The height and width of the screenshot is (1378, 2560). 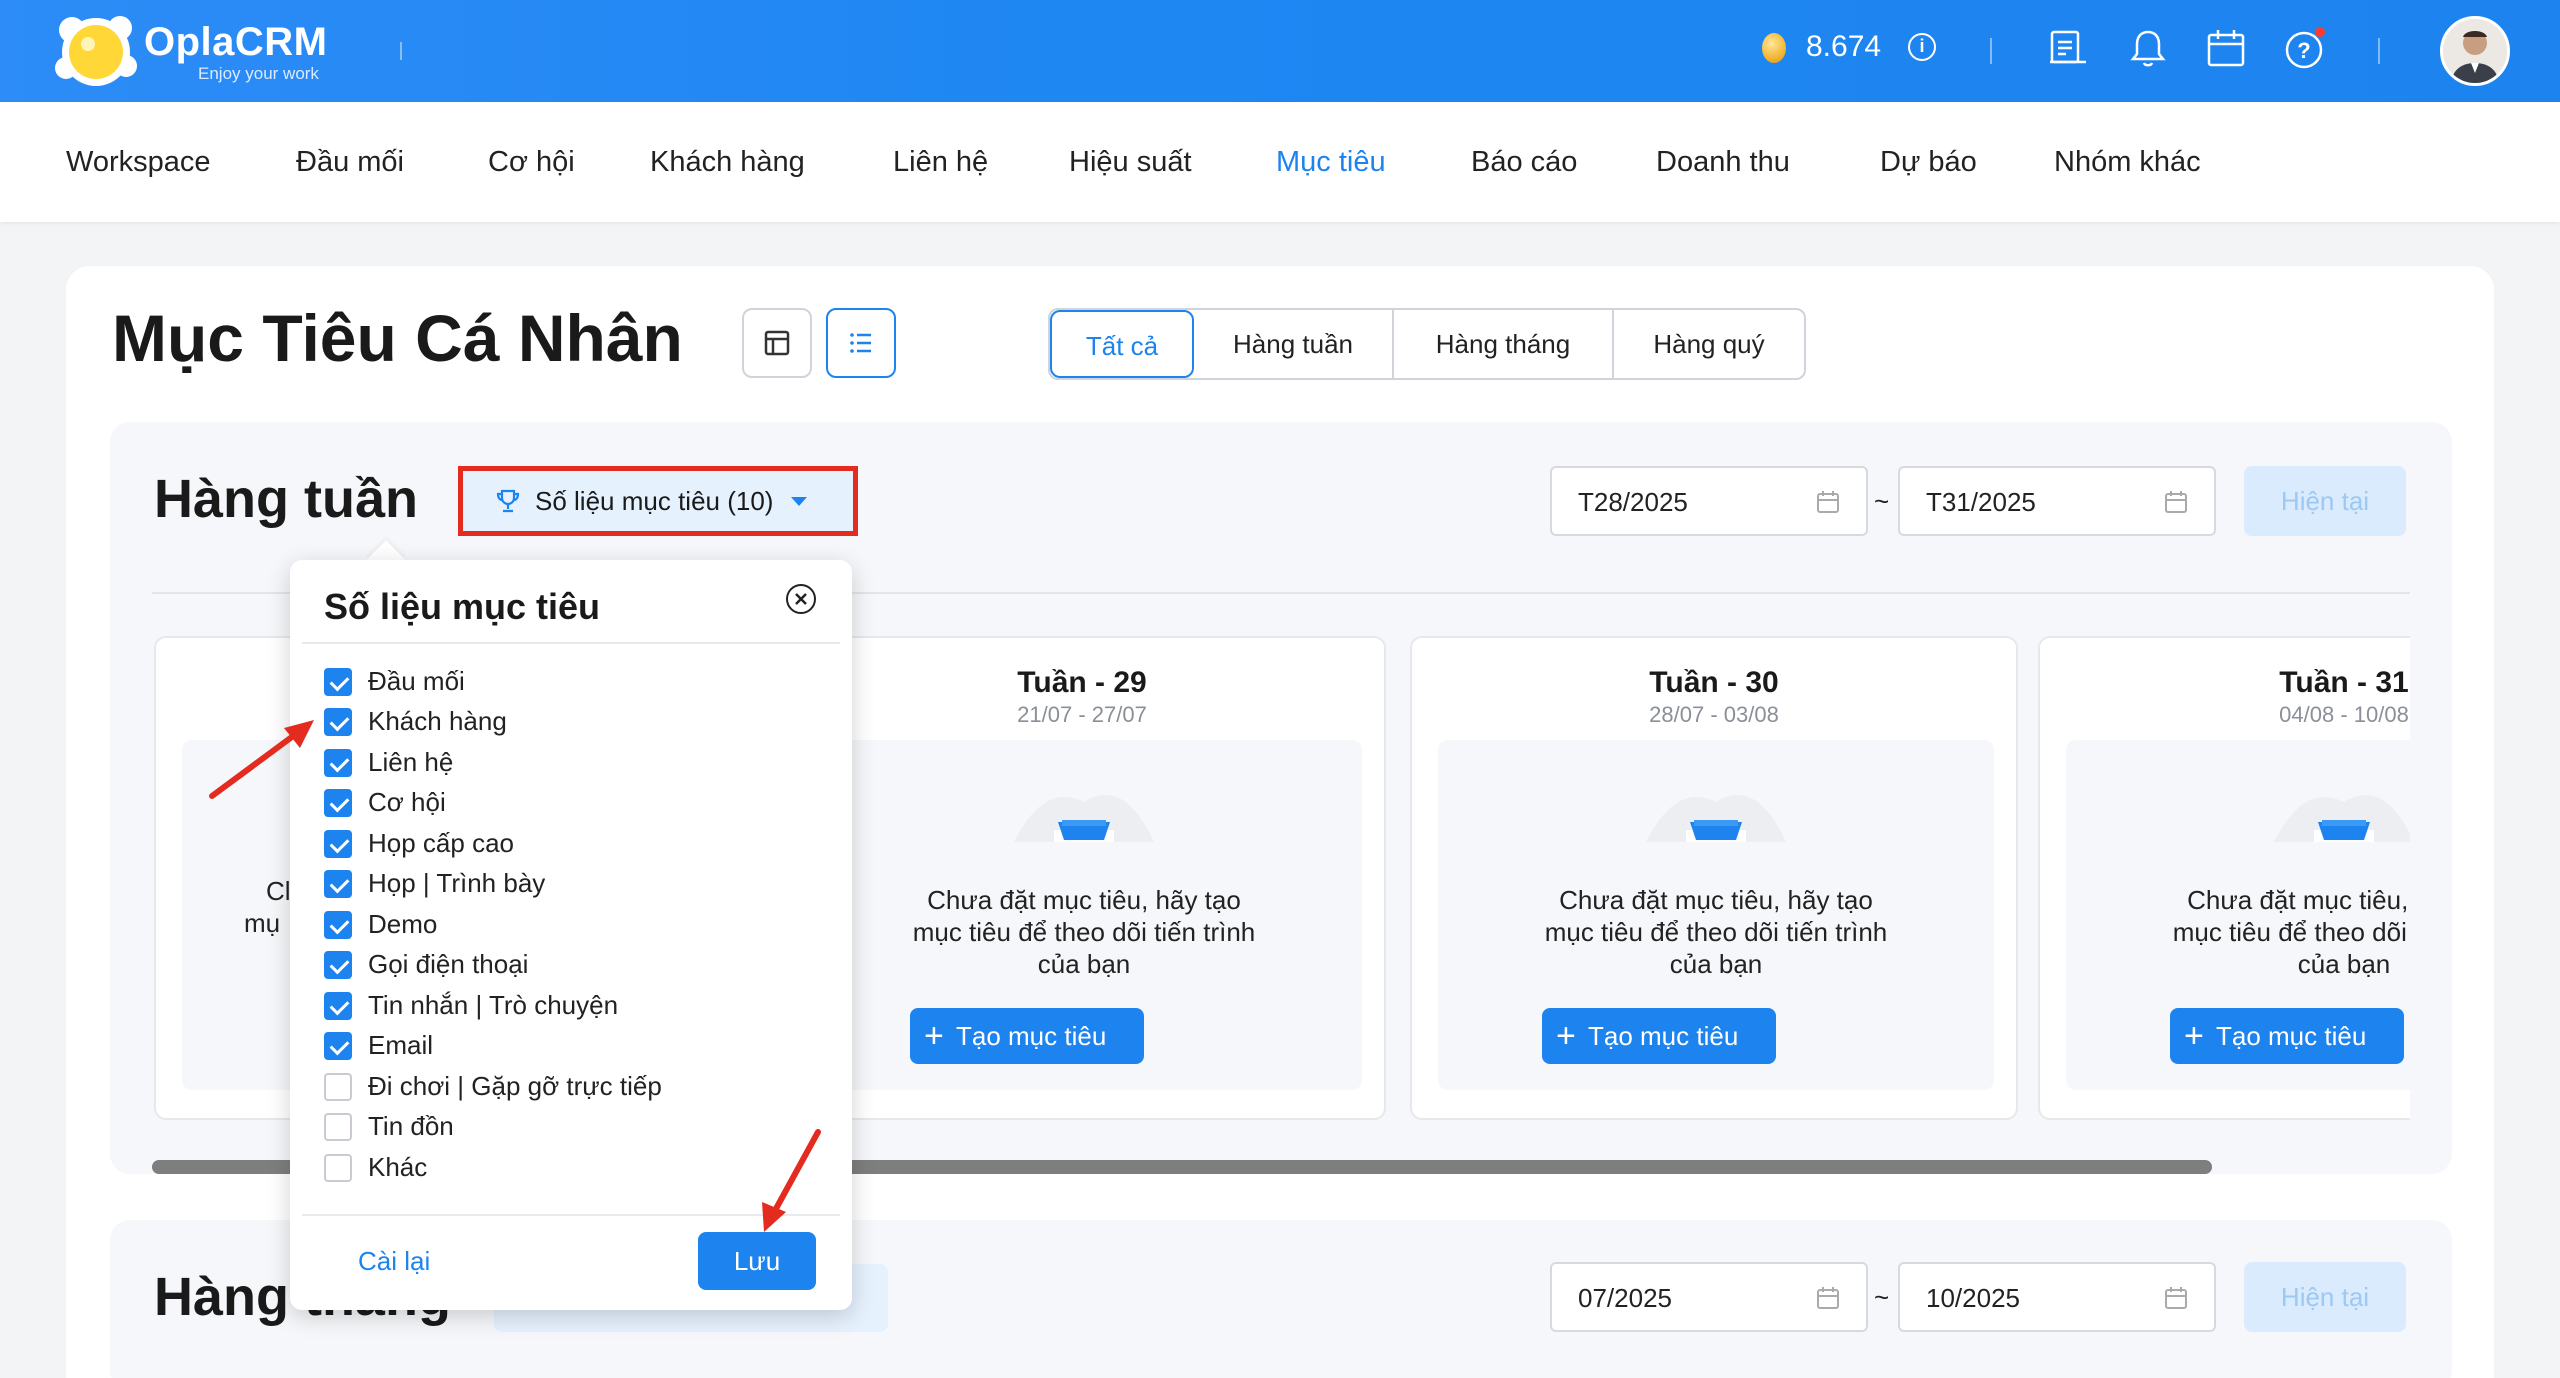 What do you see at coordinates (940, 162) in the screenshot?
I see `nav-item-contacts: Liên hệ` at bounding box center [940, 162].